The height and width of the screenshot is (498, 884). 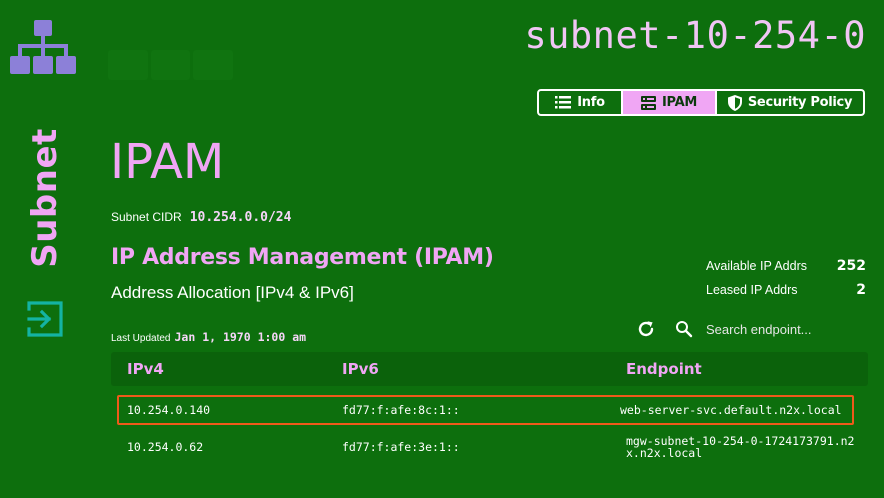 What do you see at coordinates (240, 337) in the screenshot?
I see `updated-value: Jan 1, 1970 1:00 am` at bounding box center [240, 337].